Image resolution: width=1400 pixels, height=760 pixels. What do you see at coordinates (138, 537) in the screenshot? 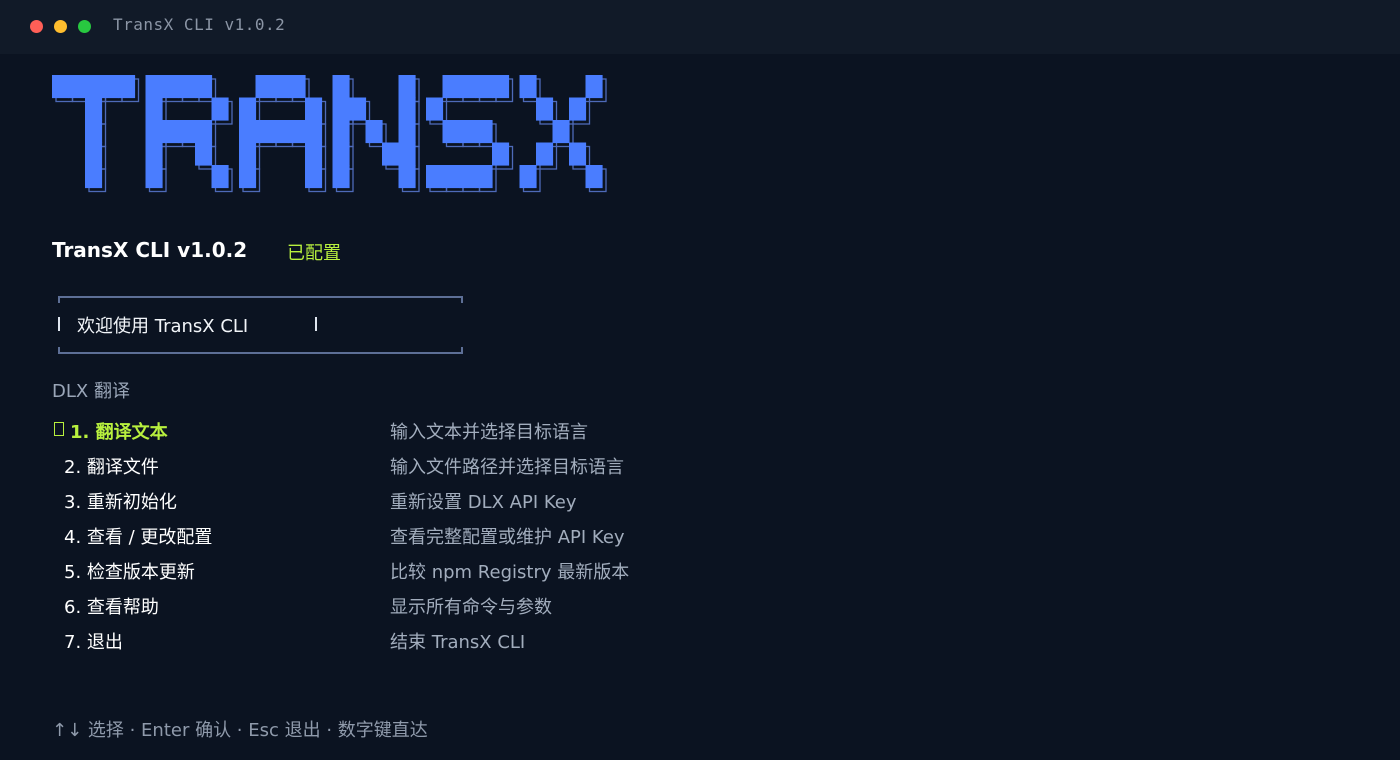
I see `menu-item-label: 4. 查看 / 更改配置` at bounding box center [138, 537].